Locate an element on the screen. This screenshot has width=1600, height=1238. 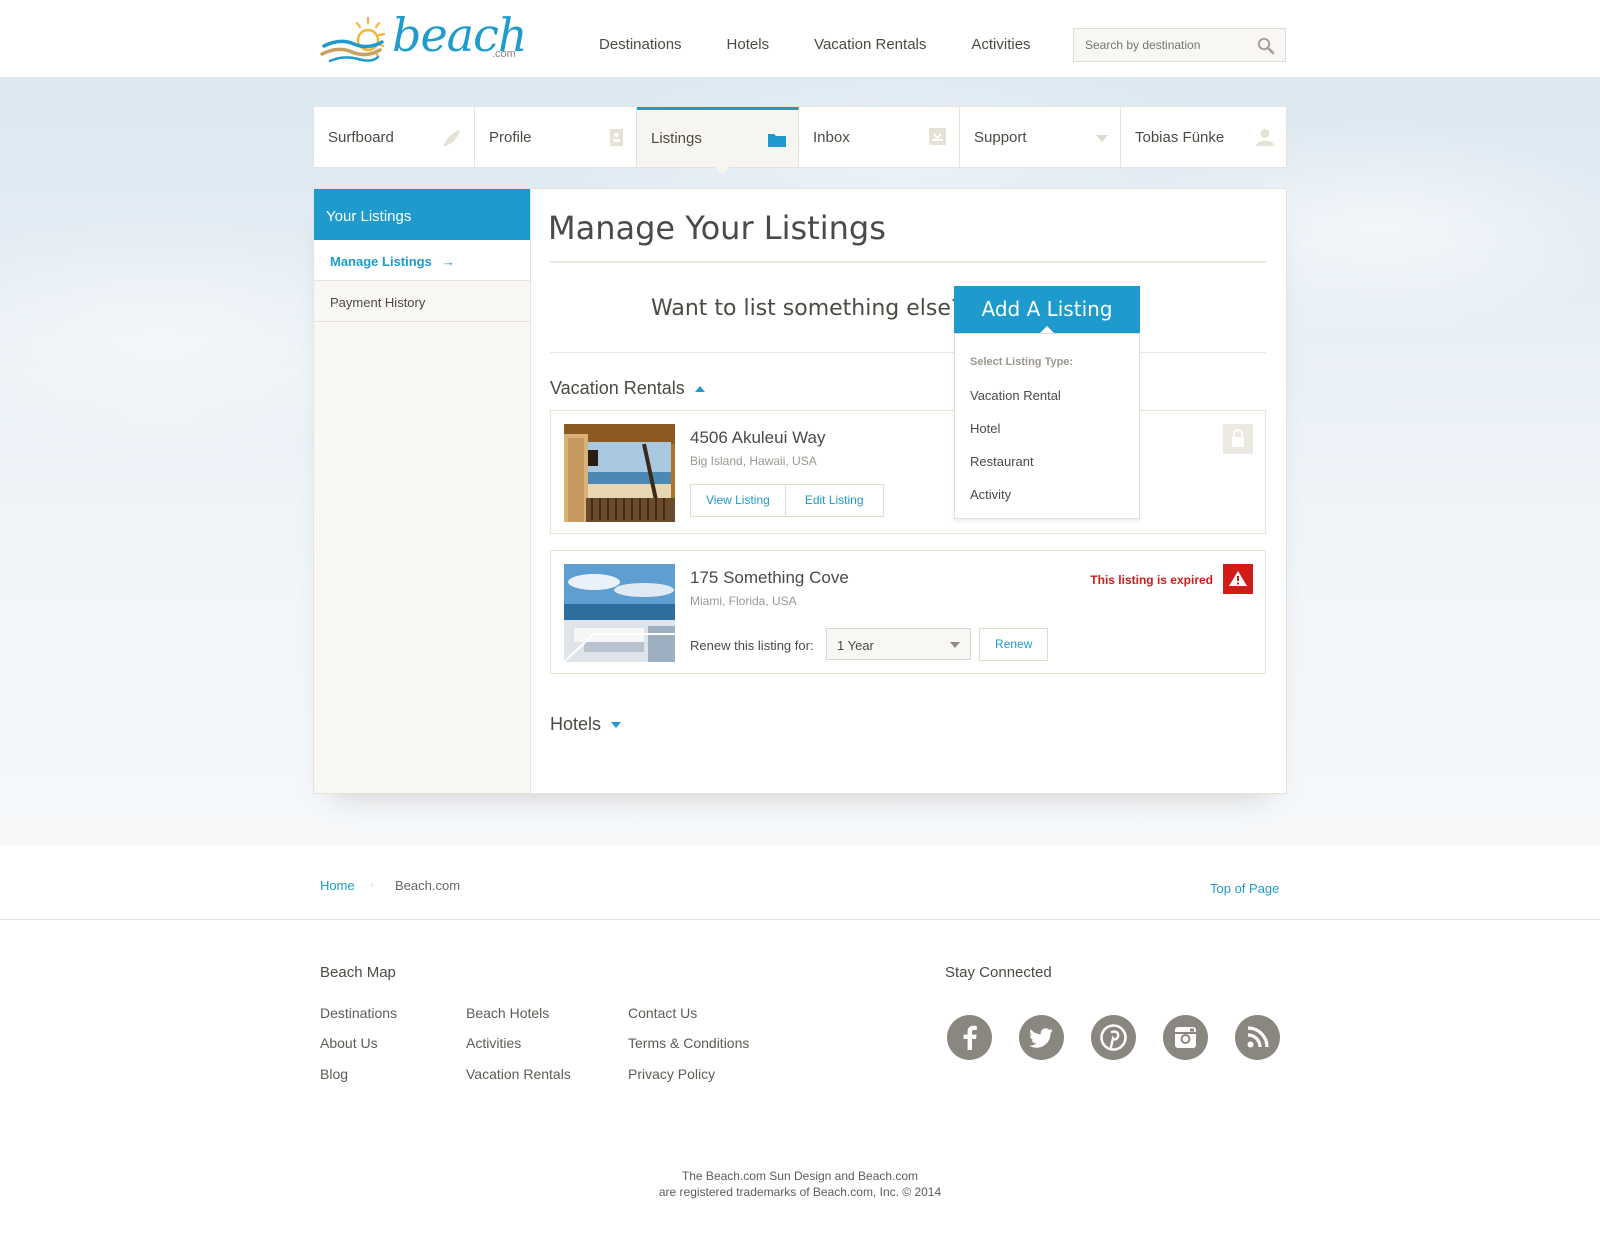
listing-lock-badge is located at coordinates (1238, 439).